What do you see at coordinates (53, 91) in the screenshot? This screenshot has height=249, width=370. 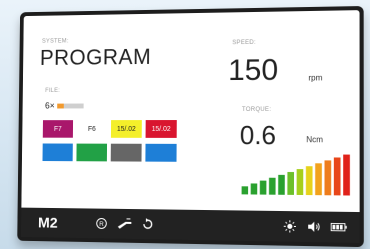 I see `file-label: FILE:` at bounding box center [53, 91].